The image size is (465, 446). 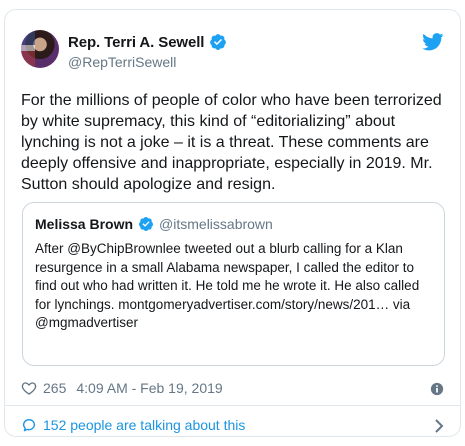 What do you see at coordinates (84, 224) in the screenshot?
I see `quoted-author-name: Melissa Brown` at bounding box center [84, 224].